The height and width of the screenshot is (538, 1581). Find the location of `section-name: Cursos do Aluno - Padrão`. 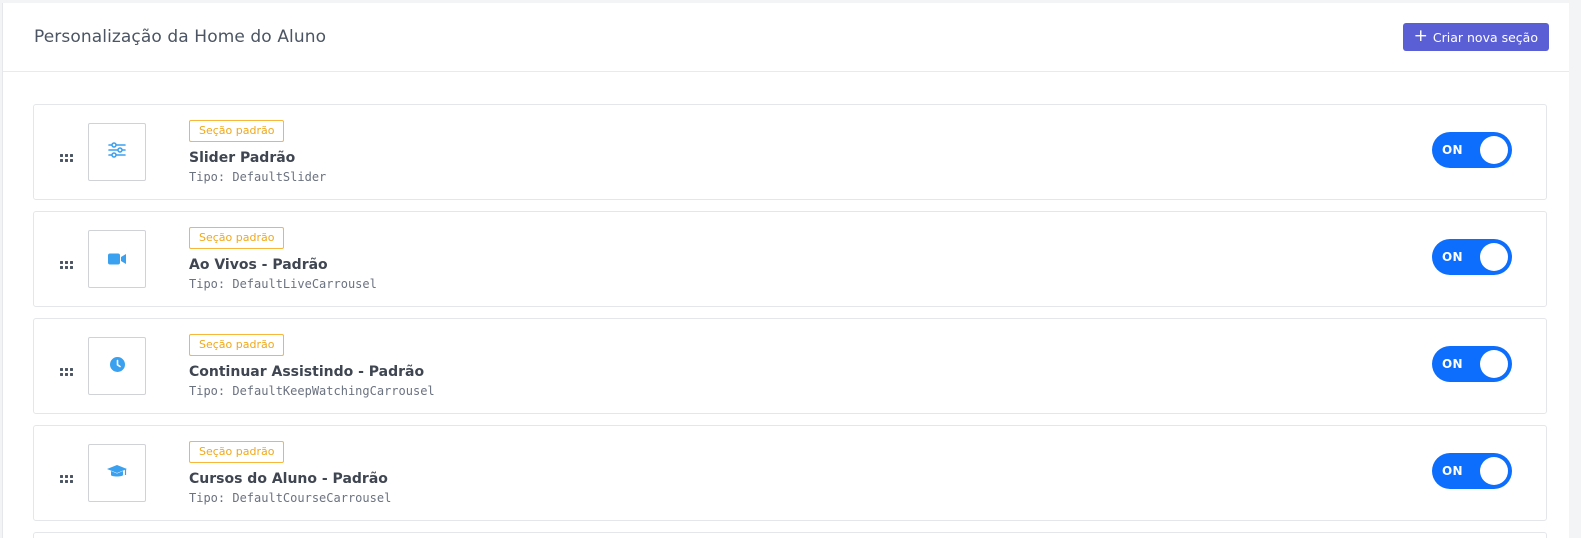

section-name: Cursos do Aluno - Padrão is located at coordinates (288, 479).